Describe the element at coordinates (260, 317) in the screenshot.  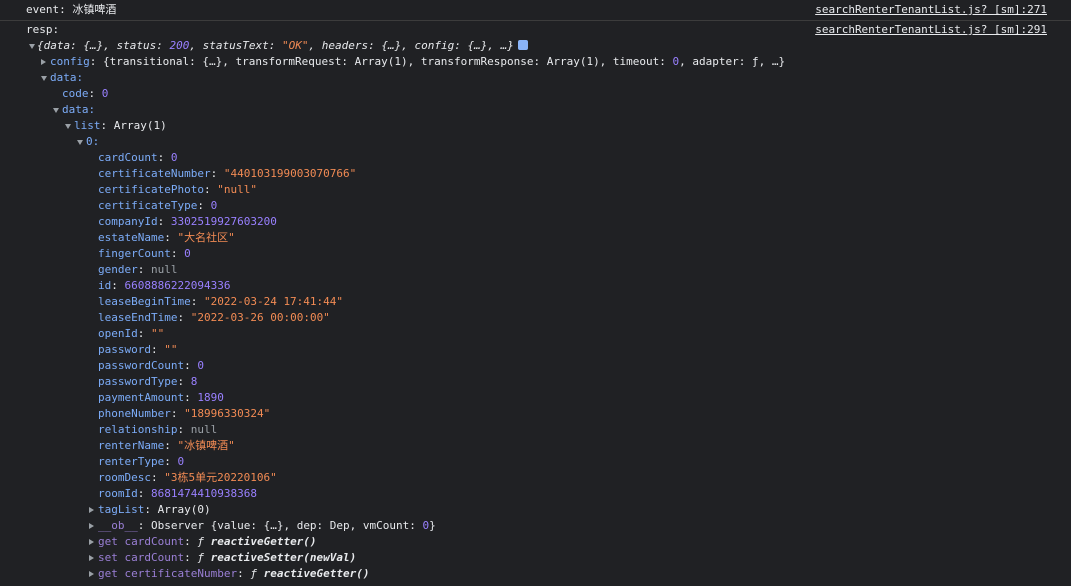
I see `property-value: "2022-03-26 00:00:00"` at that location.